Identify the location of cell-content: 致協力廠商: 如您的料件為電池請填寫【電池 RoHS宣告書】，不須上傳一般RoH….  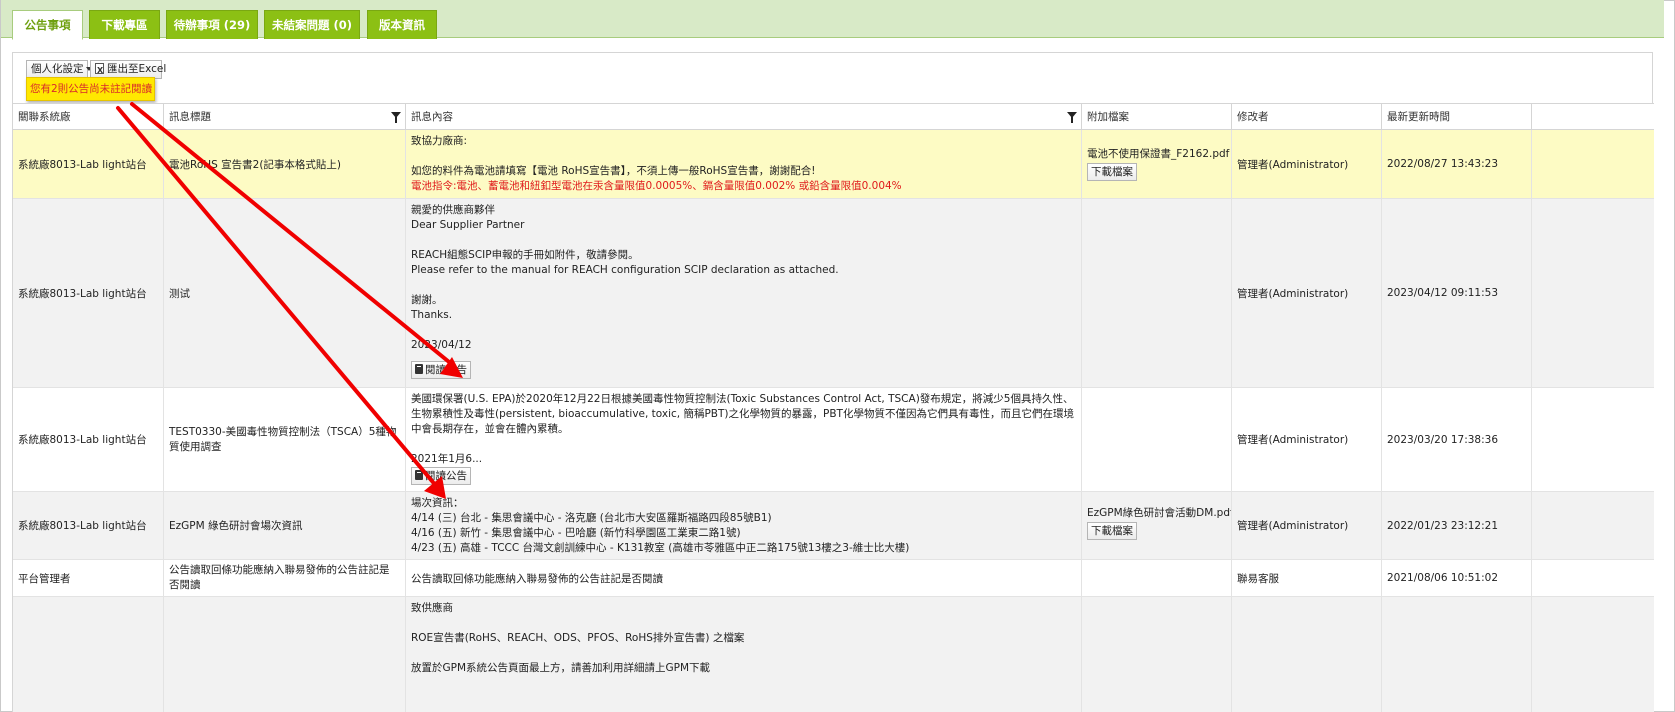
(744, 164).